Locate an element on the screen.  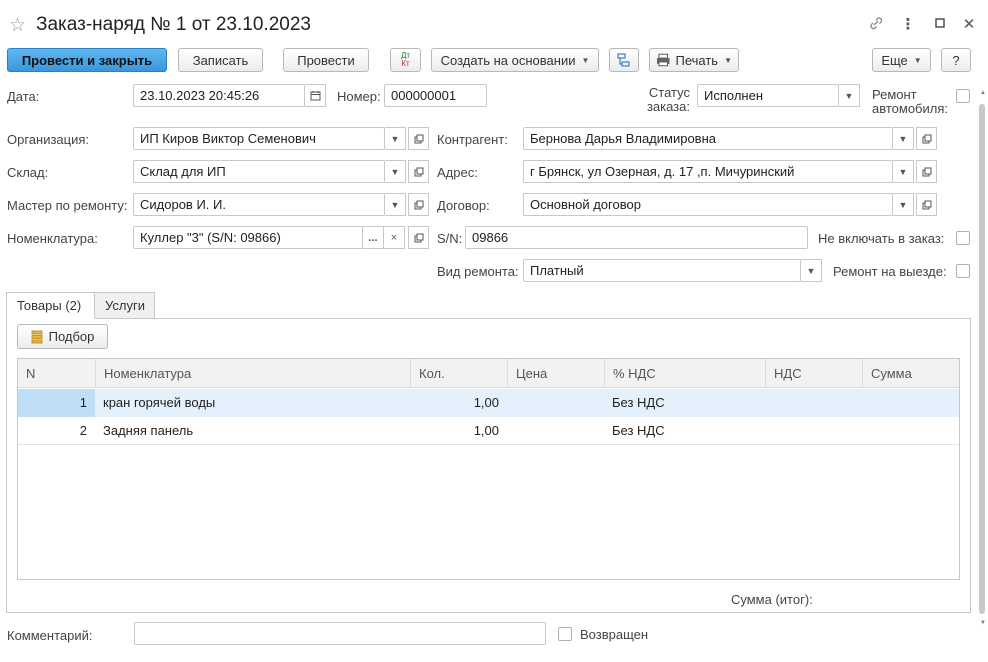
date-field: 23.10.2023 20:45:26 is located at coordinates (219, 95).